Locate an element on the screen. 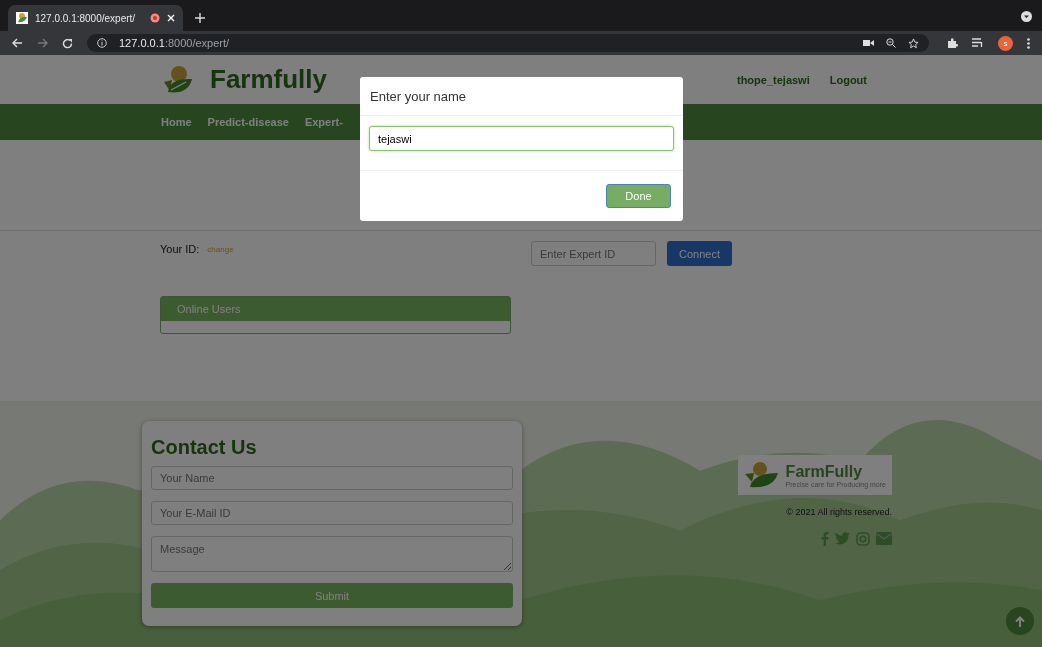 This screenshot has height=647, width=1042. logout-link: Logout is located at coordinates (848, 79).